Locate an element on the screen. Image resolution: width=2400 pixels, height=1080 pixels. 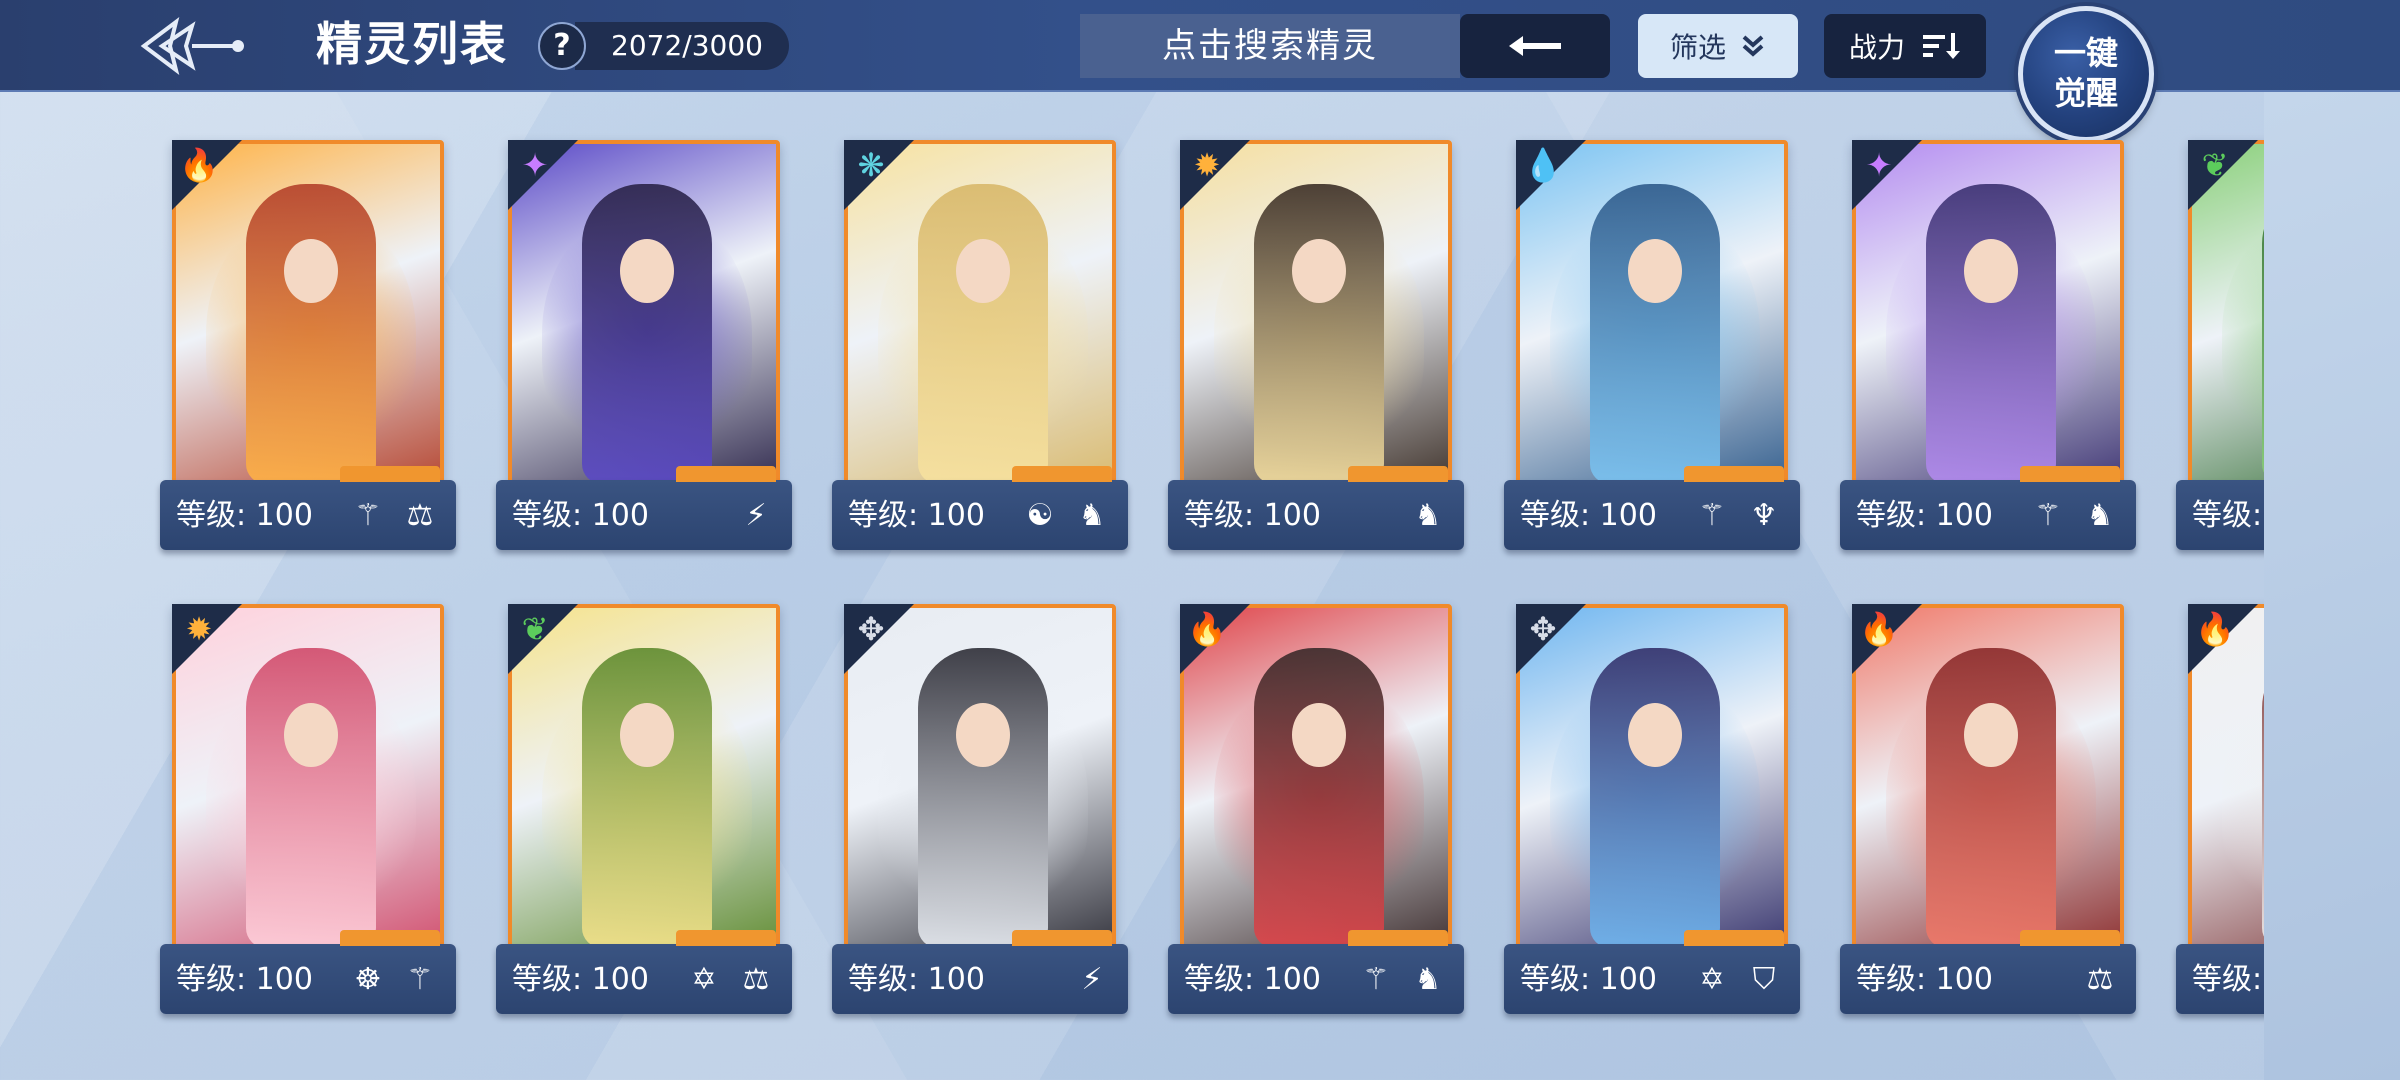
trait-icon: ☯ is located at coordinates (1040, 515).